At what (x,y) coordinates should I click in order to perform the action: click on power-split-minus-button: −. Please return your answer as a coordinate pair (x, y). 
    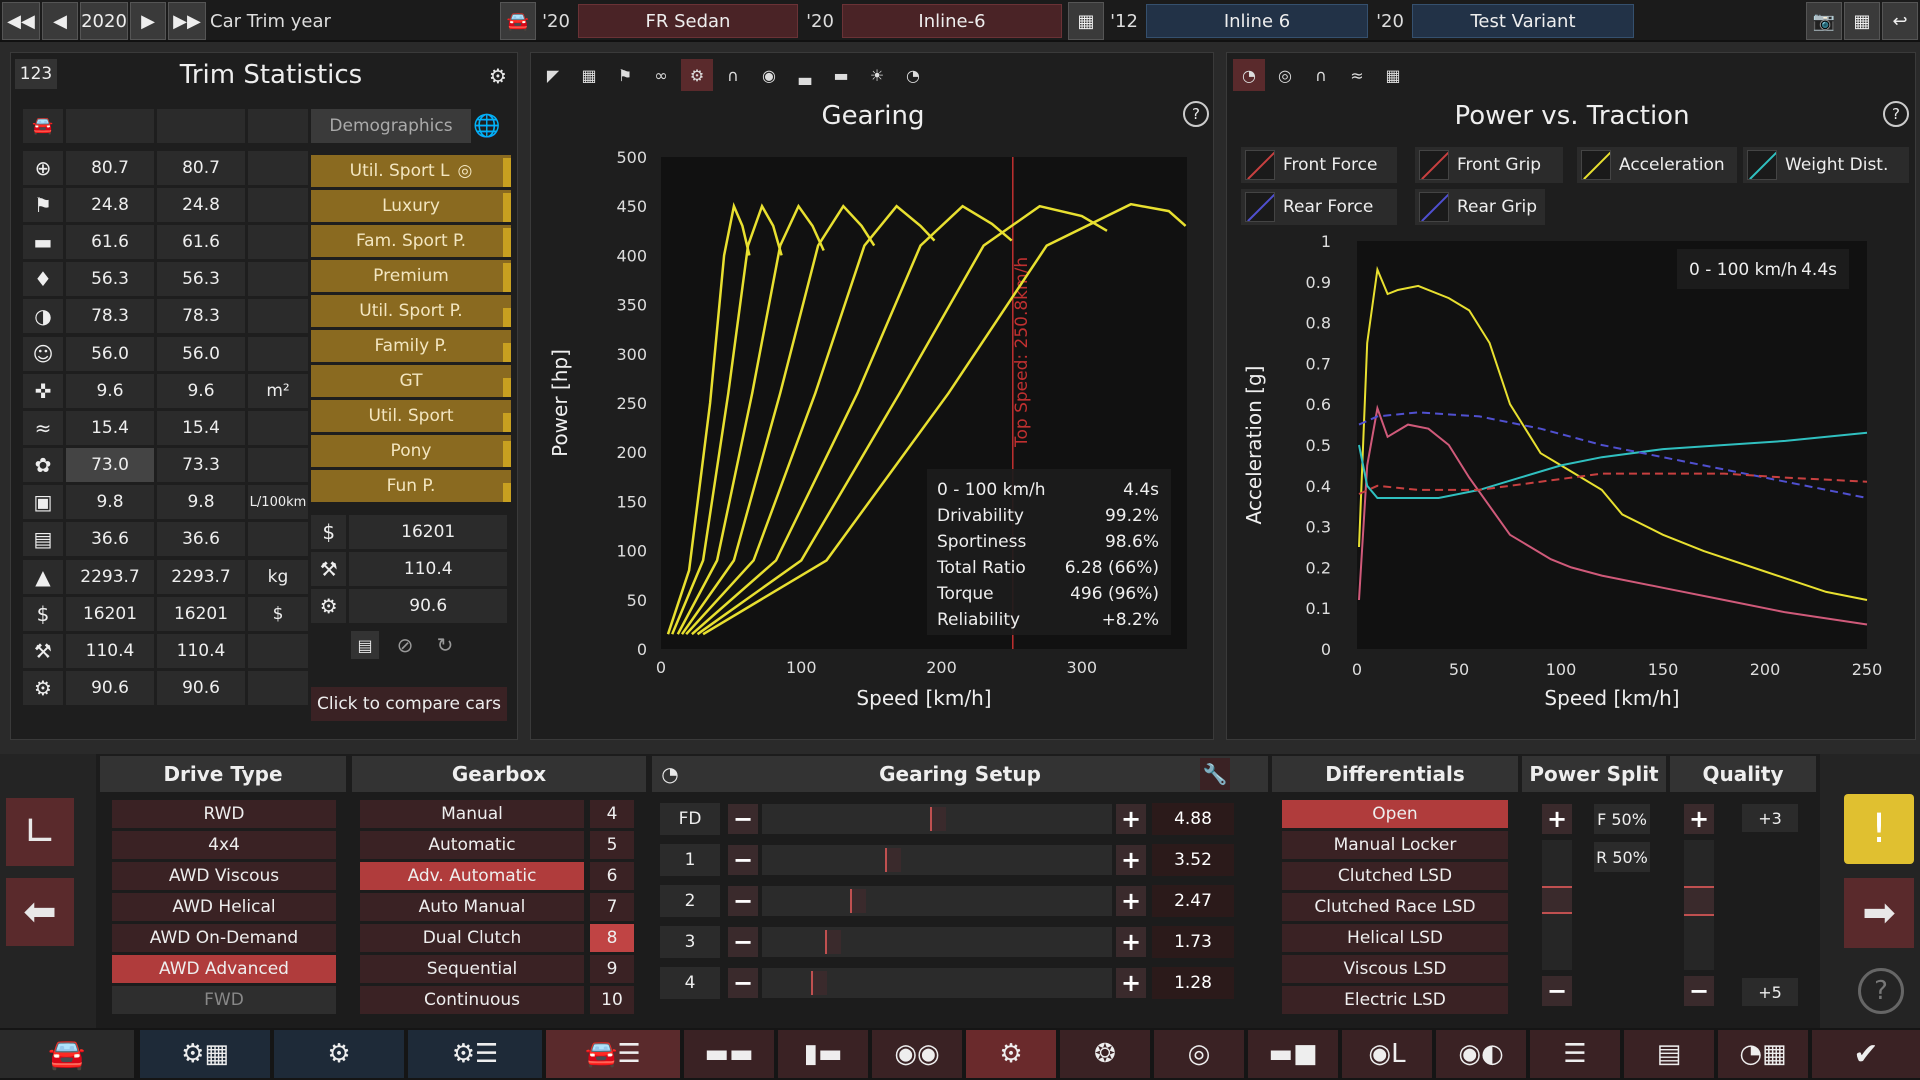
    Looking at the image, I should click on (1557, 991).